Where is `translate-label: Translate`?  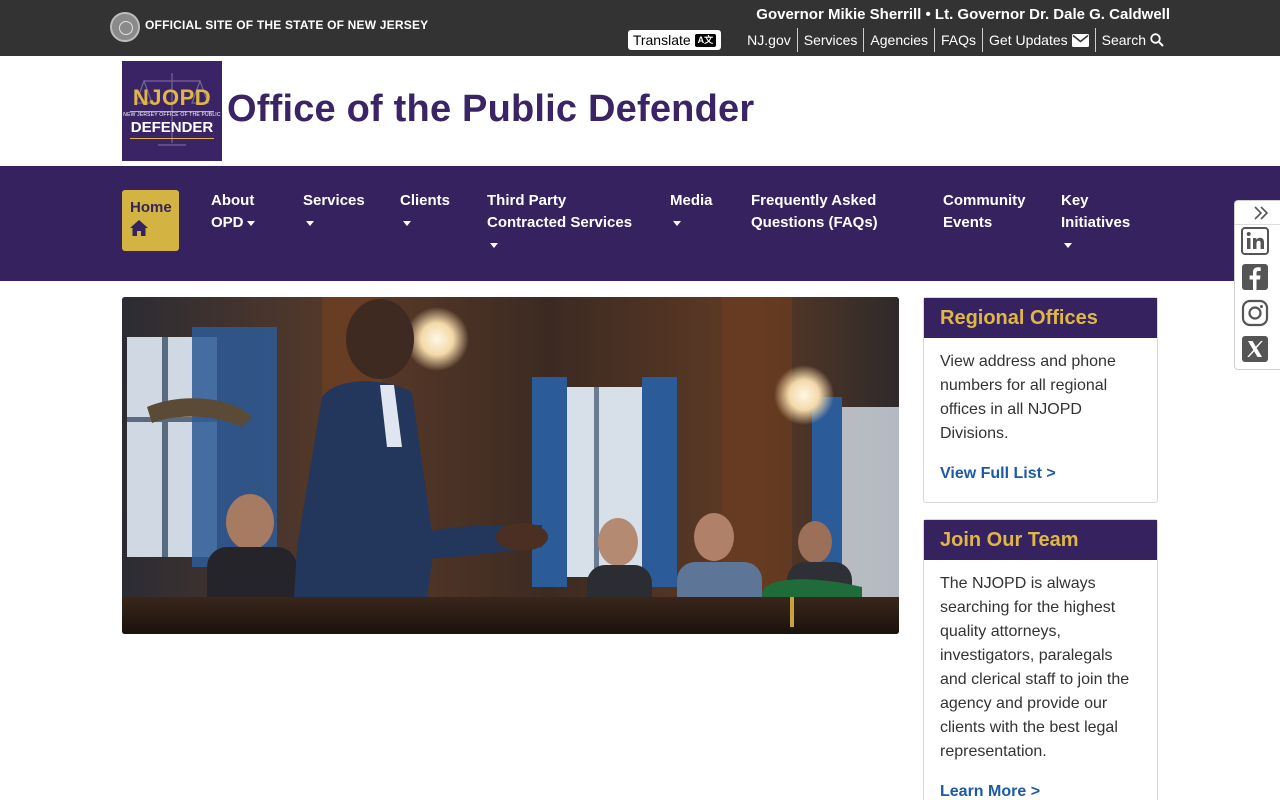 translate-label: Translate is located at coordinates (661, 40).